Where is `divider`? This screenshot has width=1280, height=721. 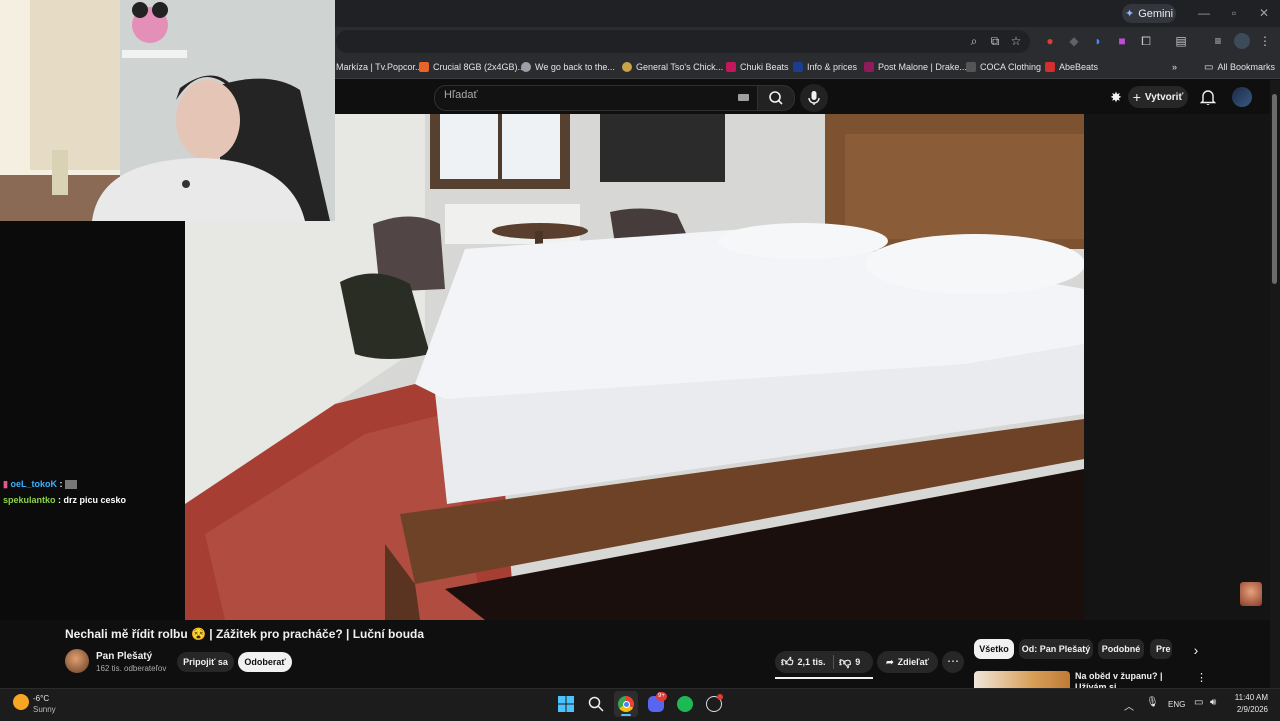
divider is located at coordinates (833, 662).